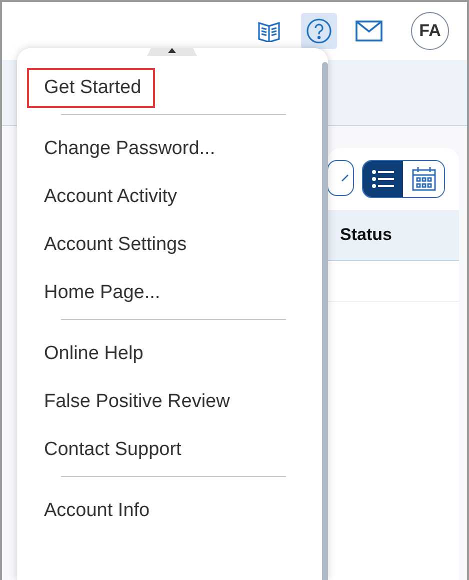  Describe the element at coordinates (135, 402) in the screenshot. I see `menu-item: False Positive Review` at that location.